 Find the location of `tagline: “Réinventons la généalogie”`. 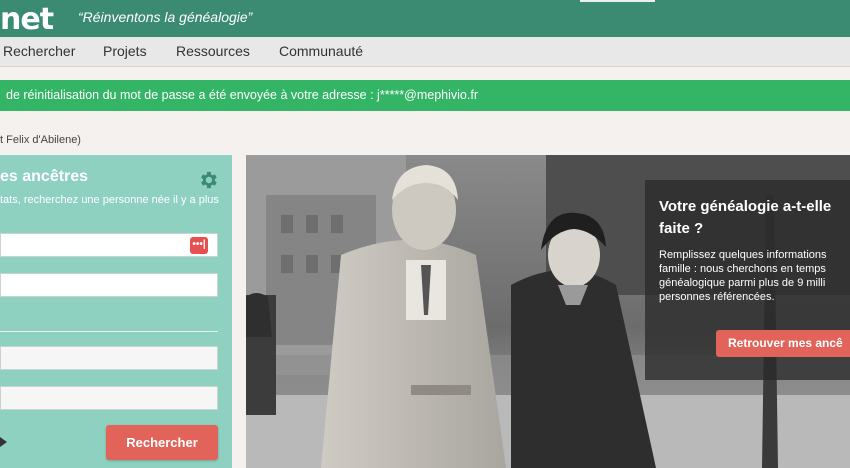

tagline: “Réinventons la généalogie” is located at coordinates (165, 17).